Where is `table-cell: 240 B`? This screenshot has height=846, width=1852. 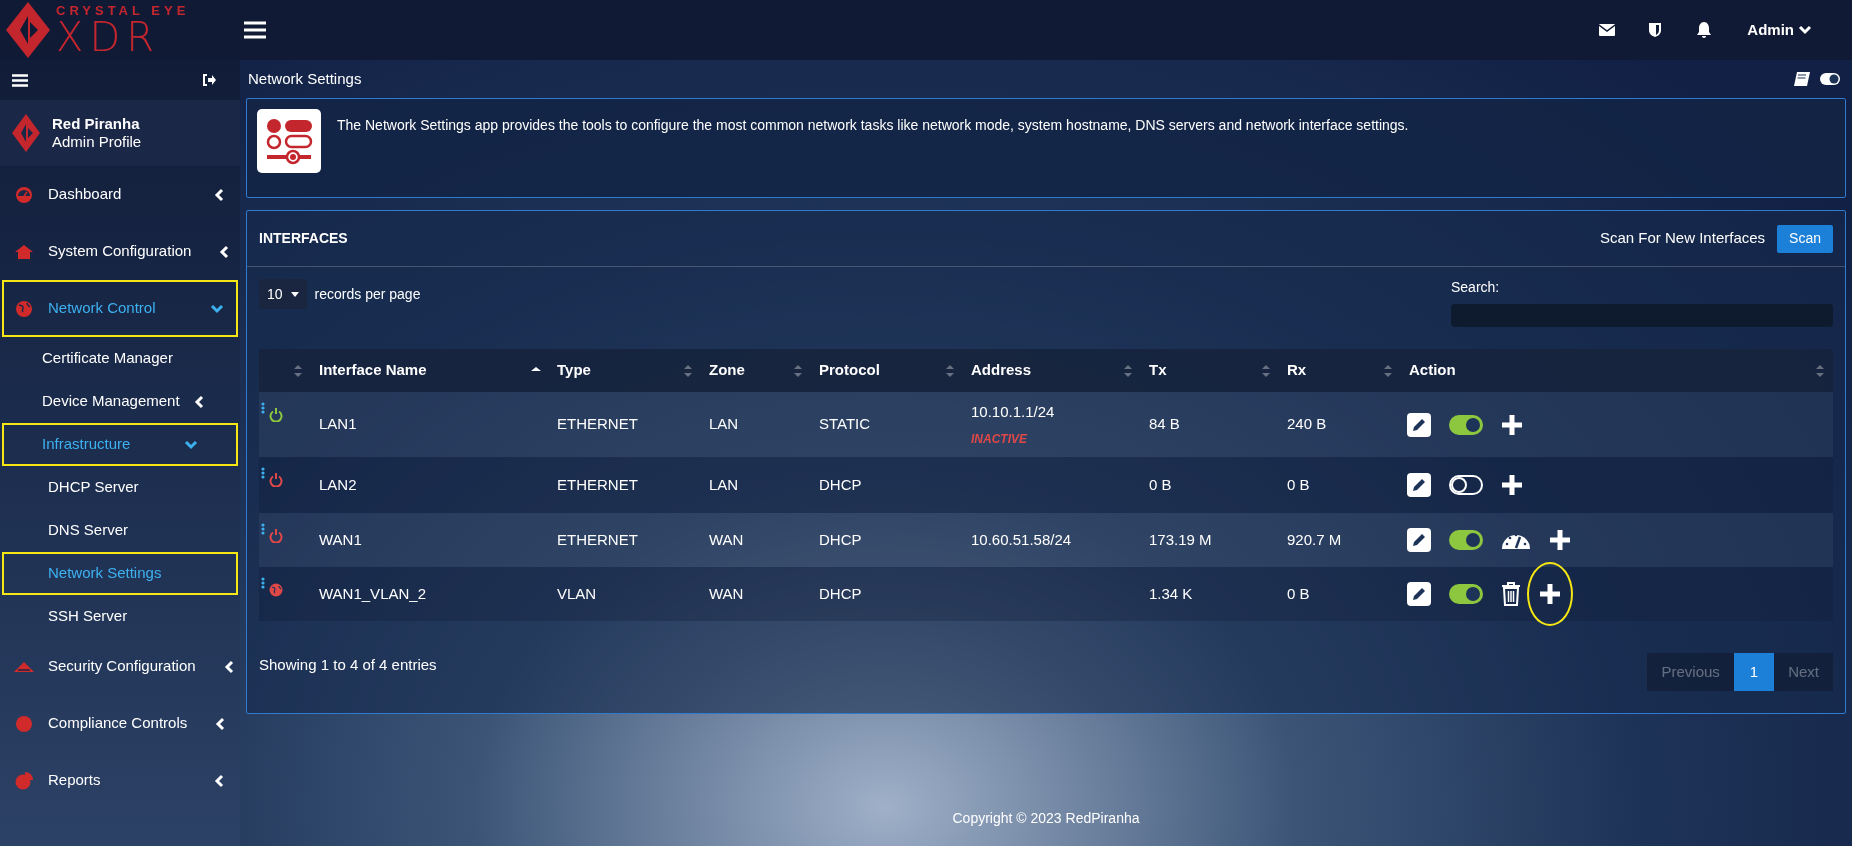 table-cell: 240 B is located at coordinates (1307, 424).